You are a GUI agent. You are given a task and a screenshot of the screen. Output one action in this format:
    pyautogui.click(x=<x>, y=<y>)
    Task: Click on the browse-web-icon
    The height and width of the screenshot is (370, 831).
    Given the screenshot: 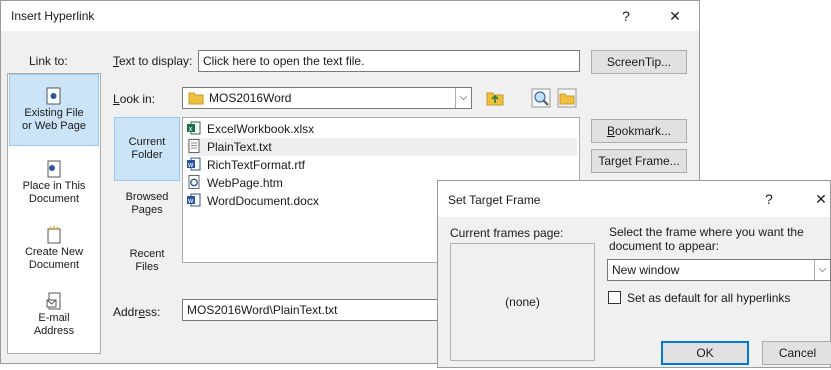 What is the action you would take?
    pyautogui.click(x=541, y=98)
    